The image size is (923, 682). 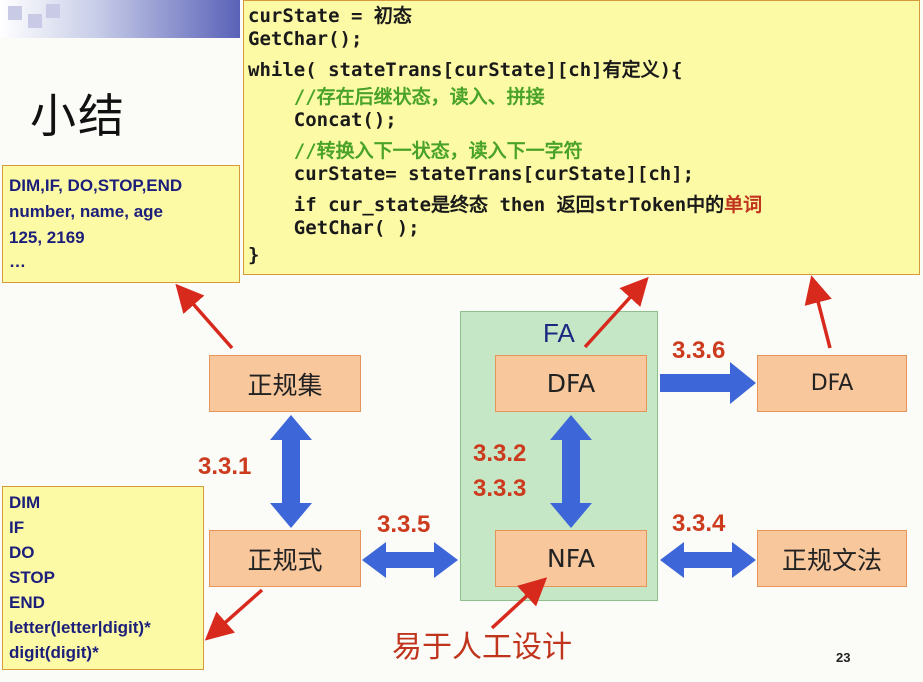 What do you see at coordinates (291, 471) in the screenshot?
I see `blue-arrow-vertical-left` at bounding box center [291, 471].